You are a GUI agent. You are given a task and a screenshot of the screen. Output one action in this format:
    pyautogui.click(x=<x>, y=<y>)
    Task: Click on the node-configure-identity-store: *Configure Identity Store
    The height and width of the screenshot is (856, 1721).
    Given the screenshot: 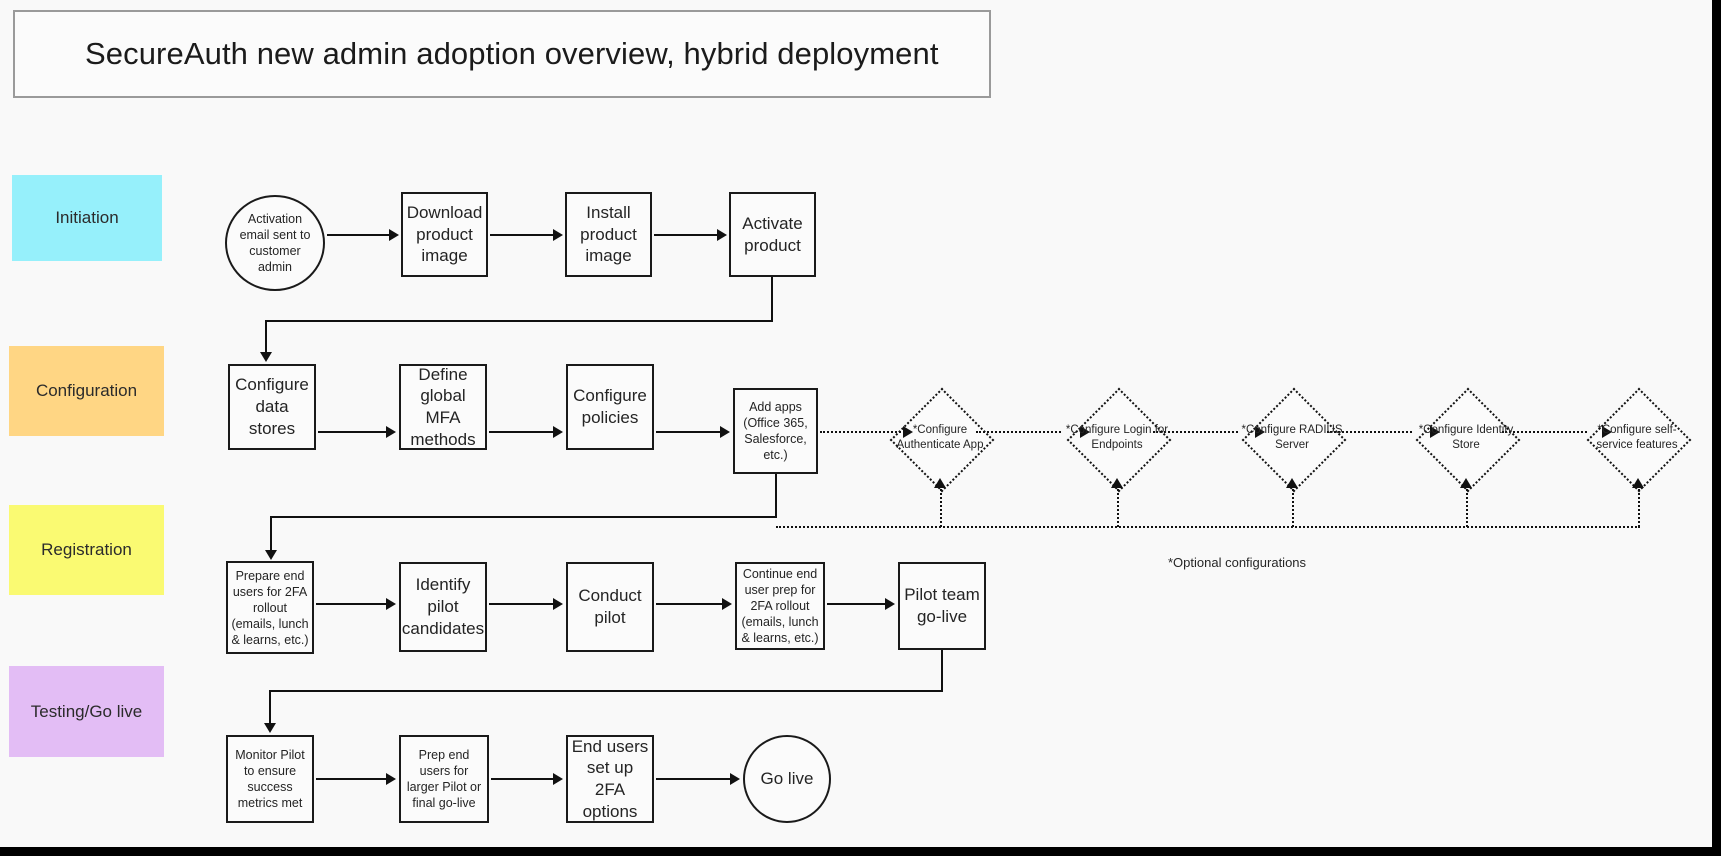 What is the action you would take?
    pyautogui.click(x=1467, y=439)
    